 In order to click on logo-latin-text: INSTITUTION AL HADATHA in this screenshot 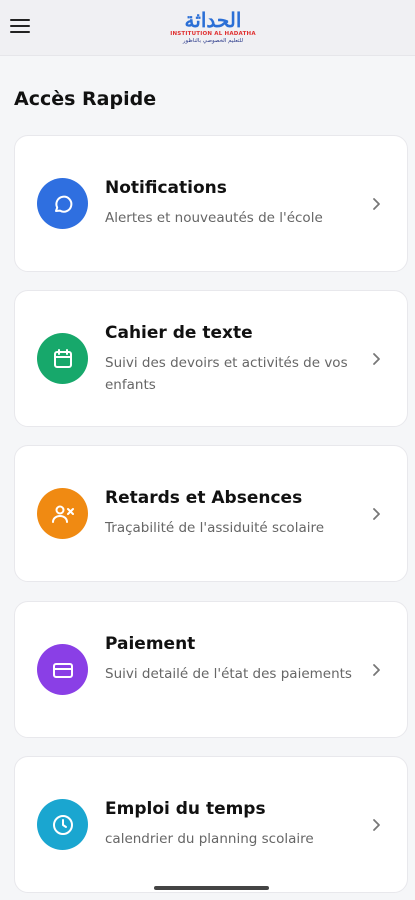, I will do `click(213, 34)`.